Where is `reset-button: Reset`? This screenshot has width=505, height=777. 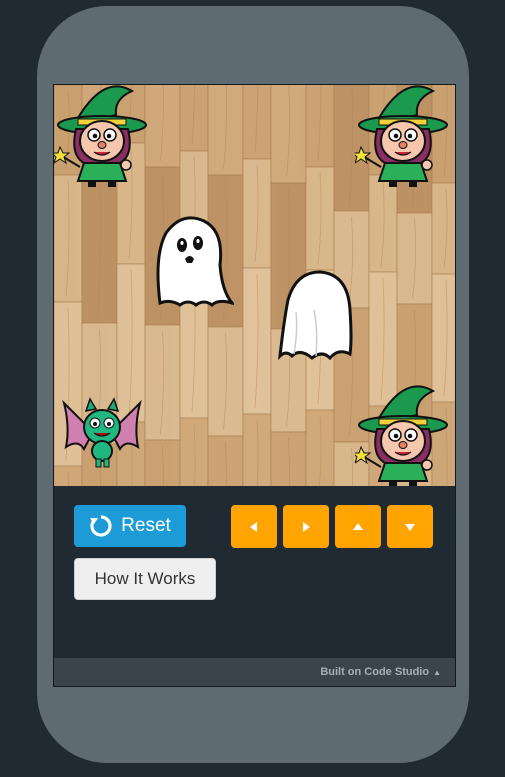
reset-button: Reset is located at coordinates (130, 526).